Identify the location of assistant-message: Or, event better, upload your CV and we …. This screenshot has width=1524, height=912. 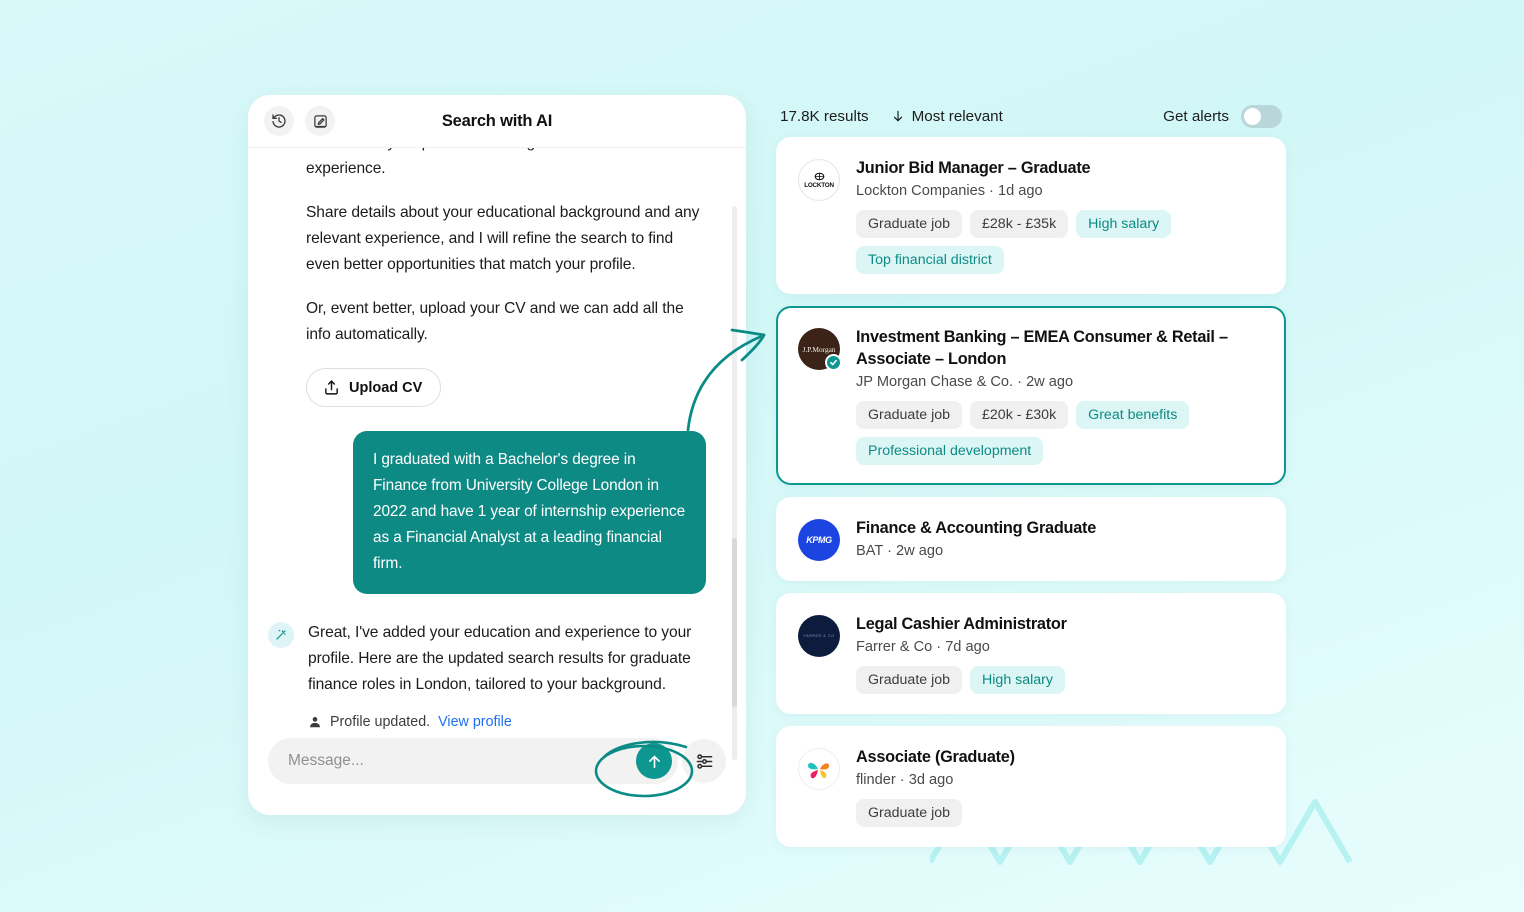
(506, 322).